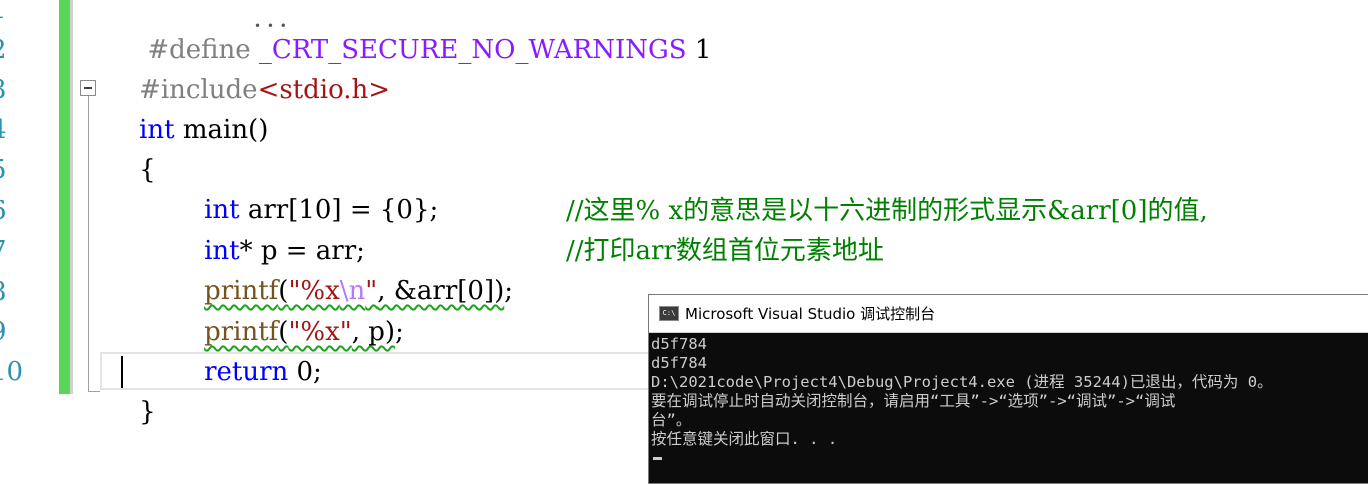 The height and width of the screenshot is (484, 1368). Describe the element at coordinates (12, 372) in the screenshot. I see `line-number: 10` at that location.